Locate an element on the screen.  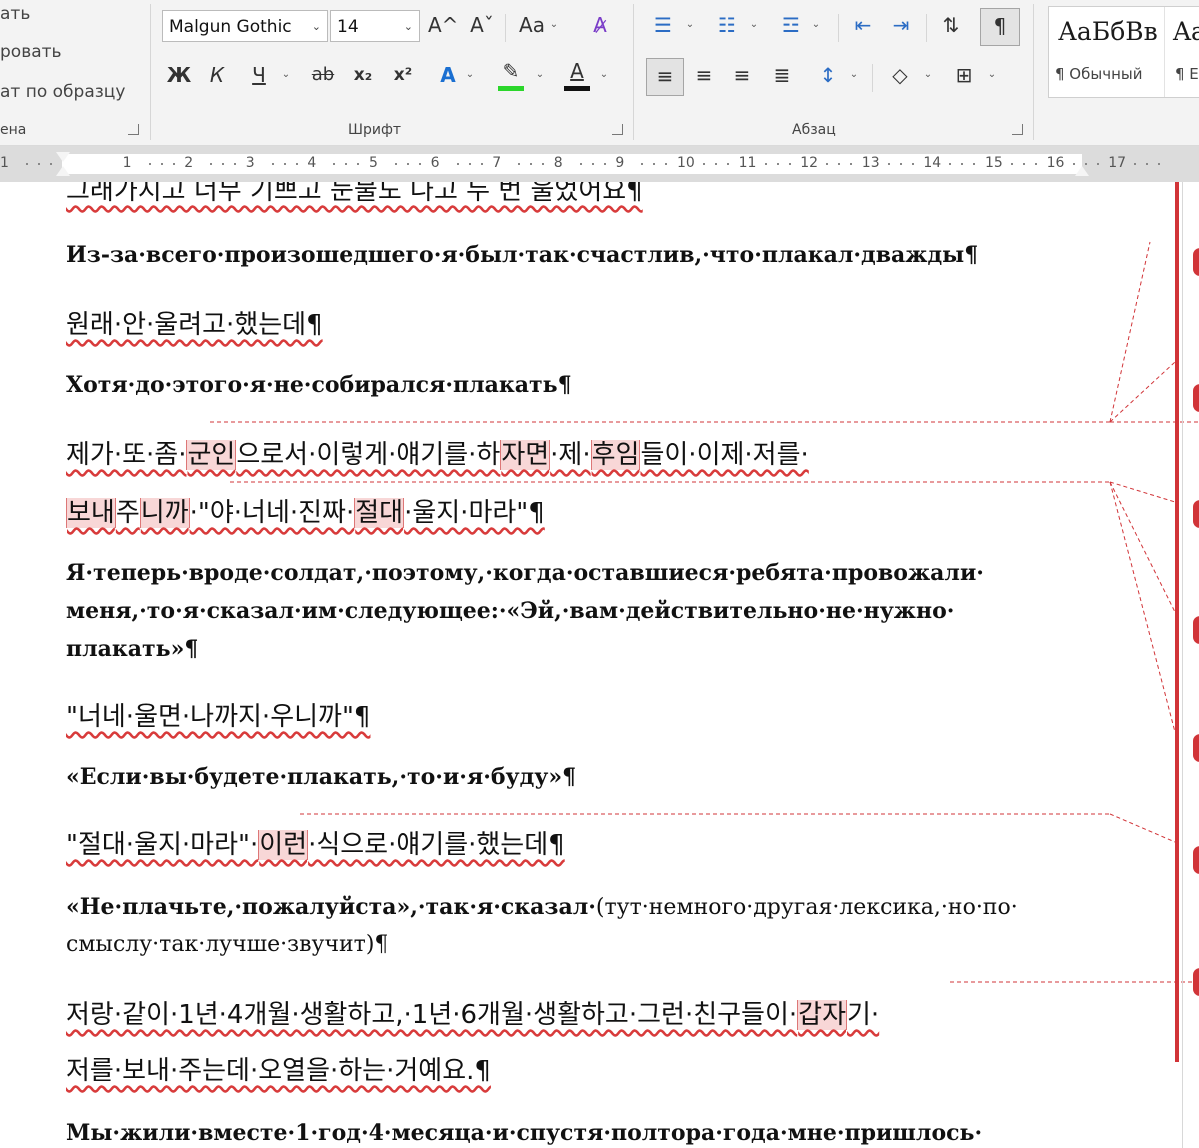
show-marks-button: ¶ is located at coordinates (1000, 27).